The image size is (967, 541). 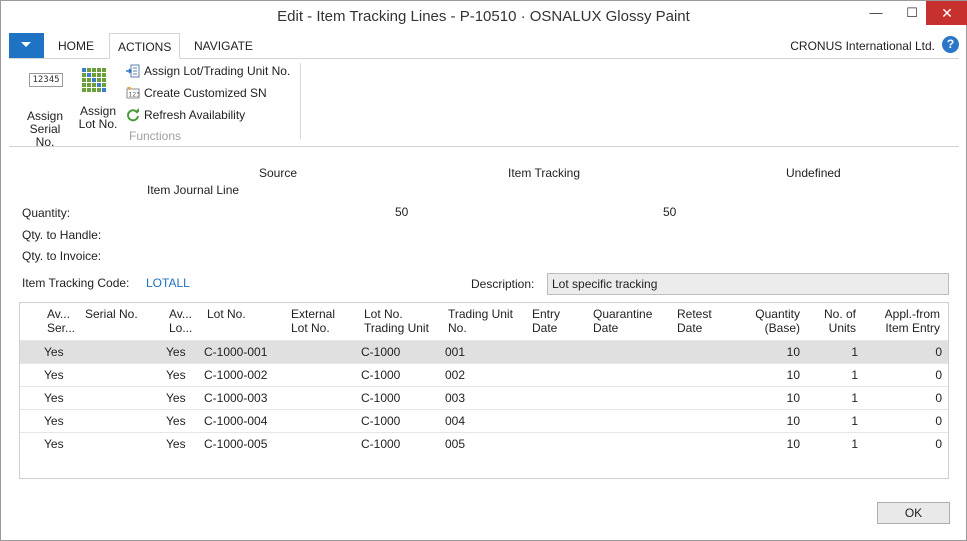 What do you see at coordinates (133, 115) in the screenshot?
I see `refresh-icon` at bounding box center [133, 115].